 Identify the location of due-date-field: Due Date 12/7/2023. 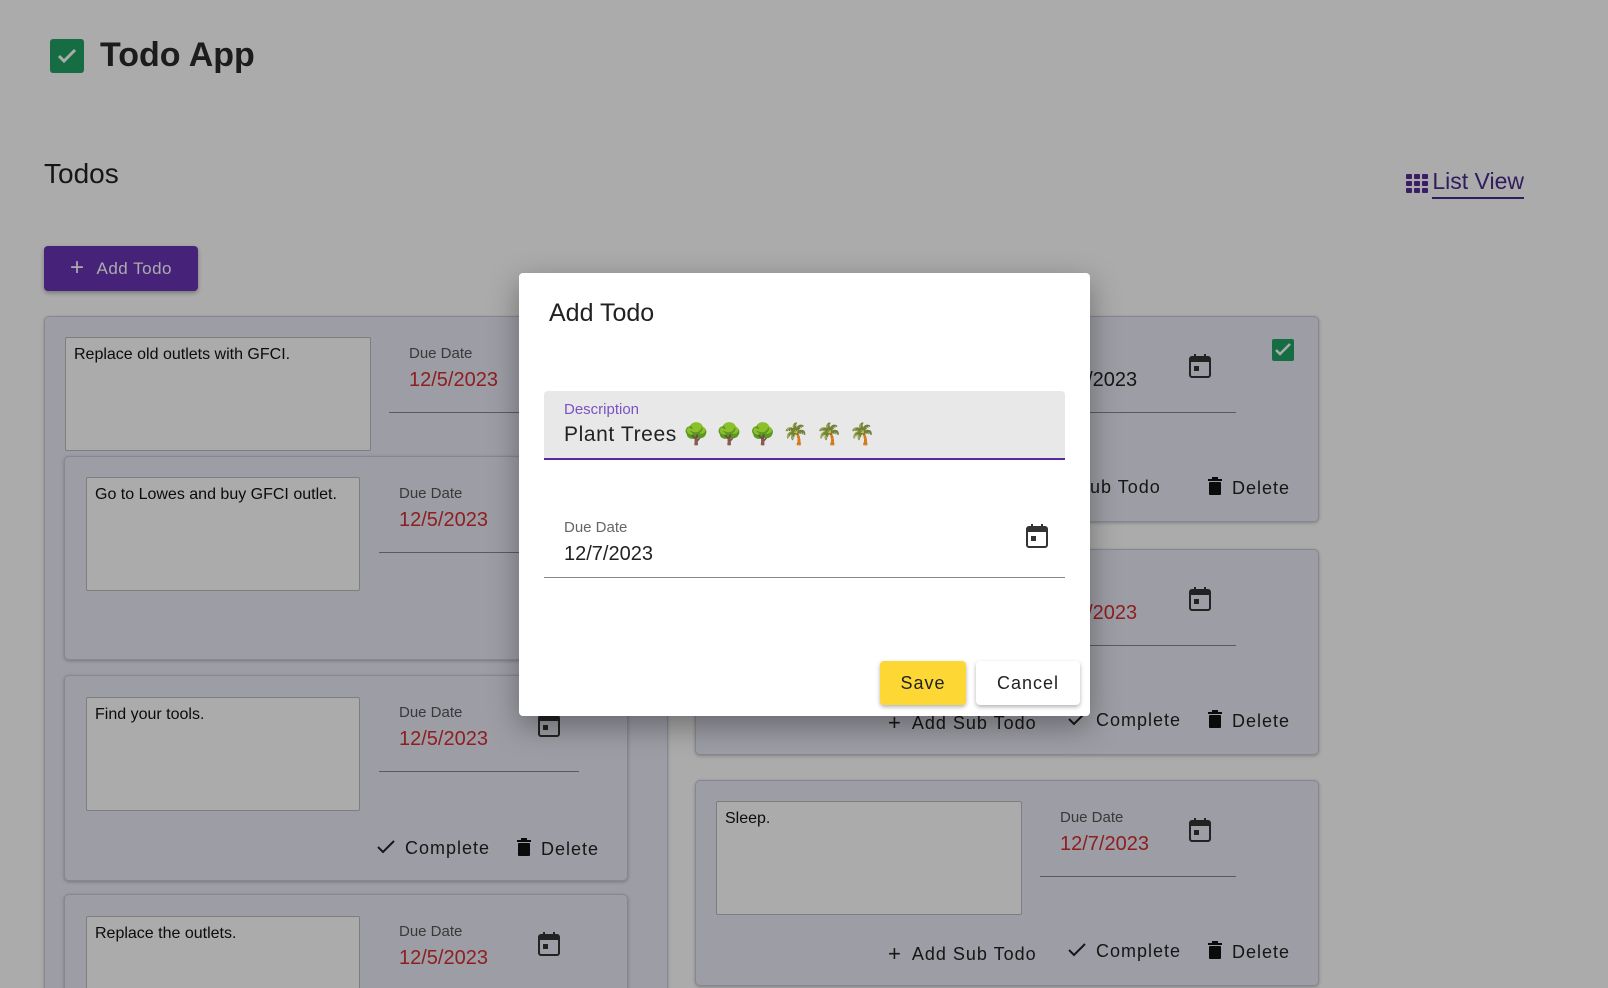
(804, 543).